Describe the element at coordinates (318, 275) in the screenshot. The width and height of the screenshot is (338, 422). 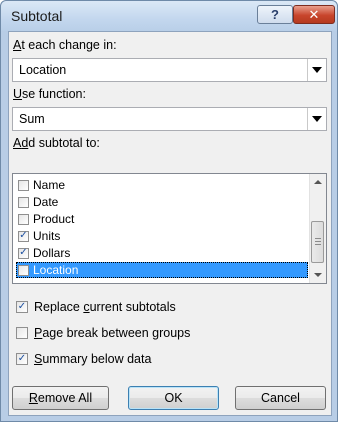
I see `scroll-down-icon` at that location.